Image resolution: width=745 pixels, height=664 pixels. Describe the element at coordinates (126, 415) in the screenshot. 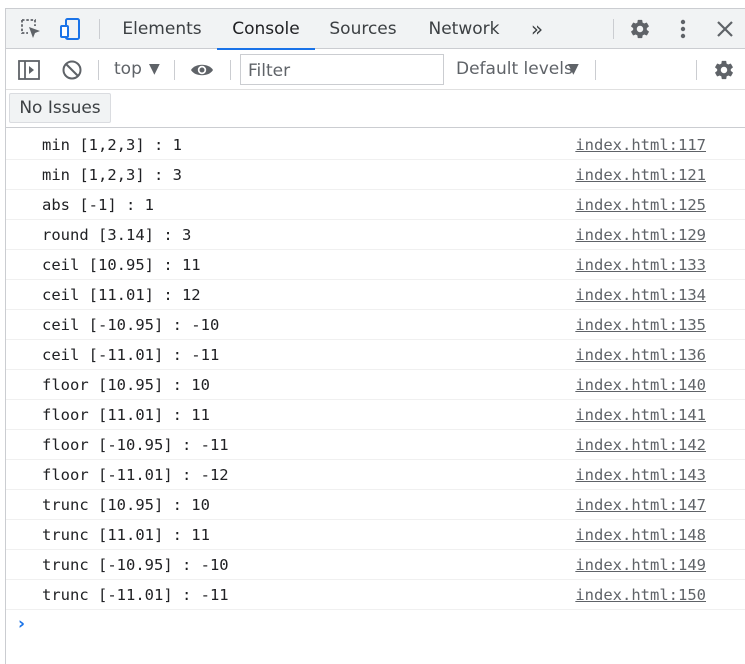

I see `console-message: floor [11.01] : 11` at that location.